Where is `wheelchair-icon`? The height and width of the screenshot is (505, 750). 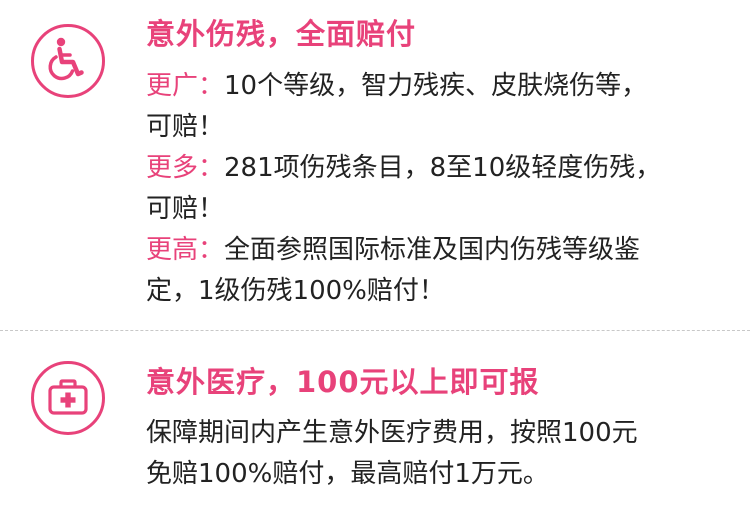
wheelchair-icon is located at coordinates (68, 61).